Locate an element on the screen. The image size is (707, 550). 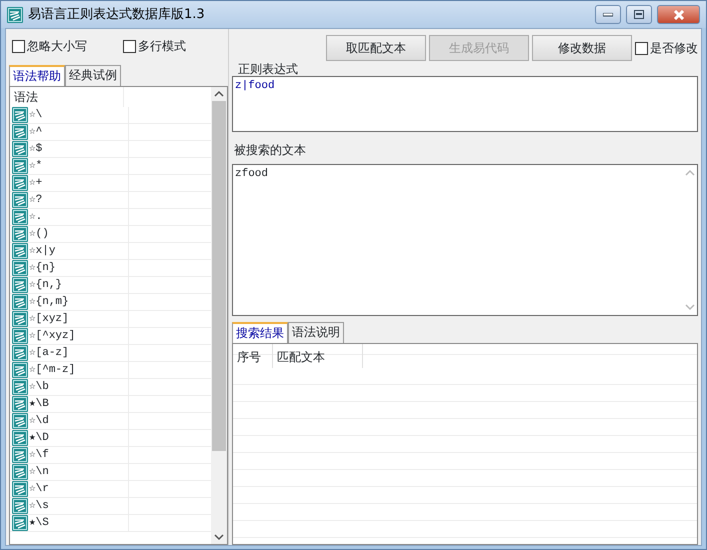
list-item: ☆\f is located at coordinates (79, 455).